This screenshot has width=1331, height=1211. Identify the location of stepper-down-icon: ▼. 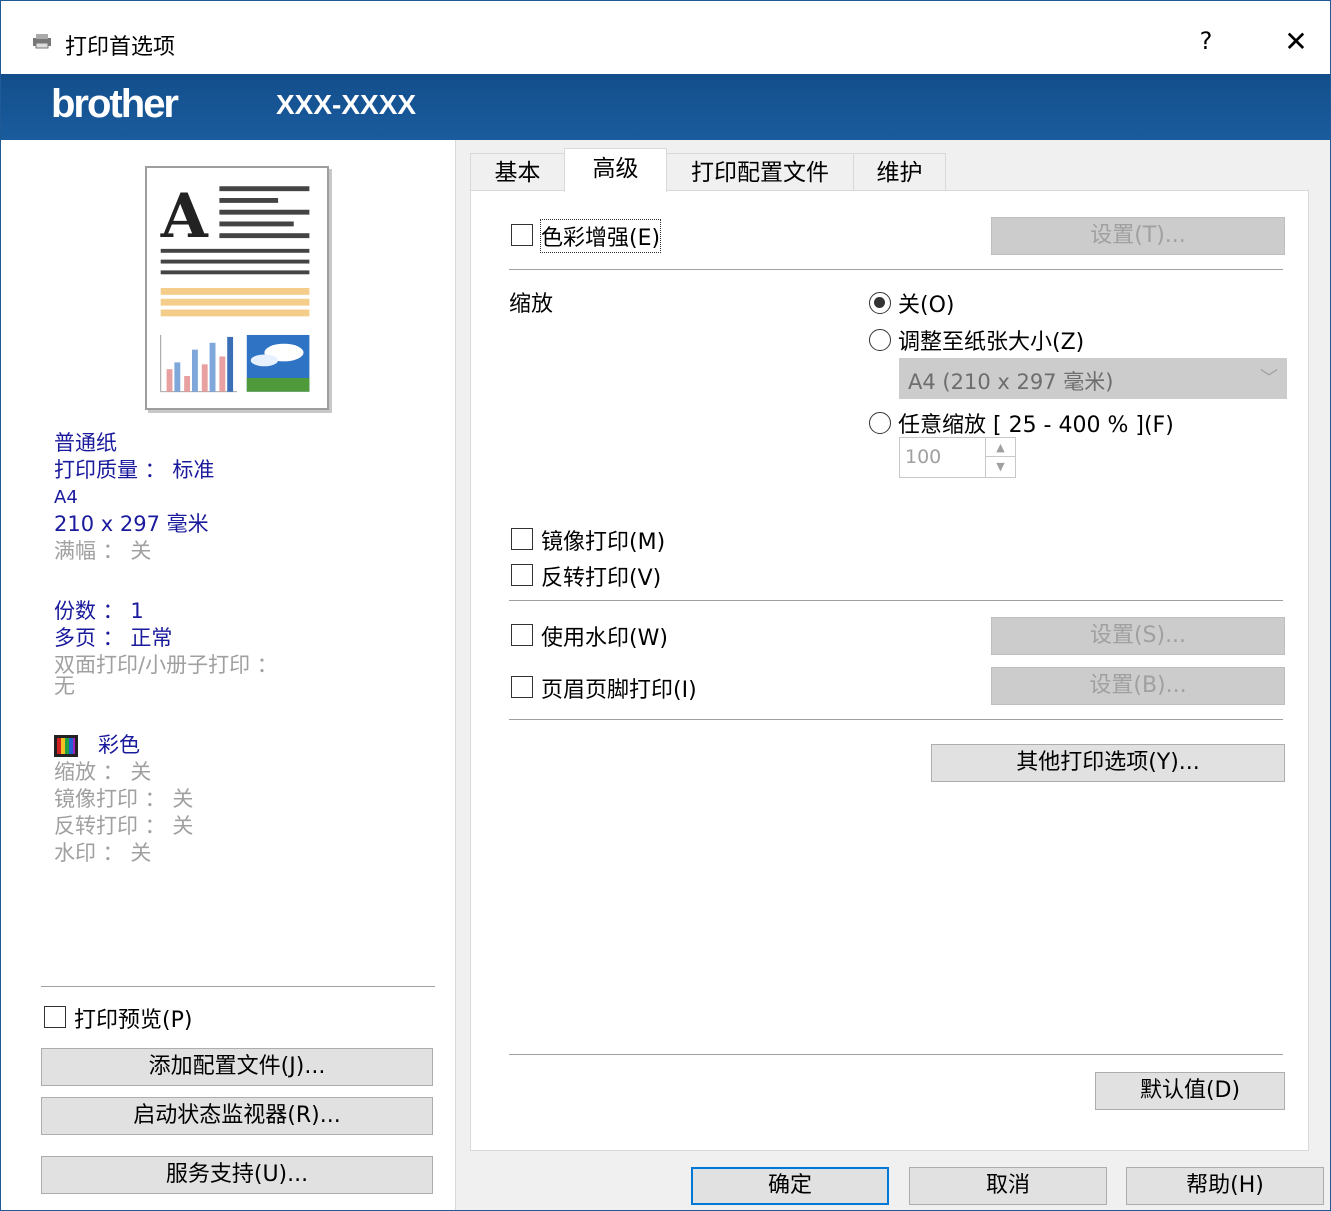
(1000, 466).